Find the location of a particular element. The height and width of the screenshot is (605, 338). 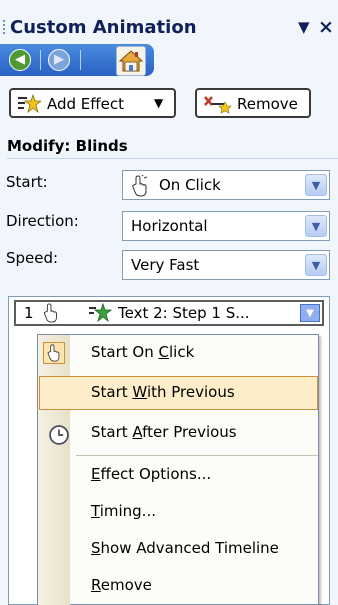

list-item-number: 1 is located at coordinates (29, 313).